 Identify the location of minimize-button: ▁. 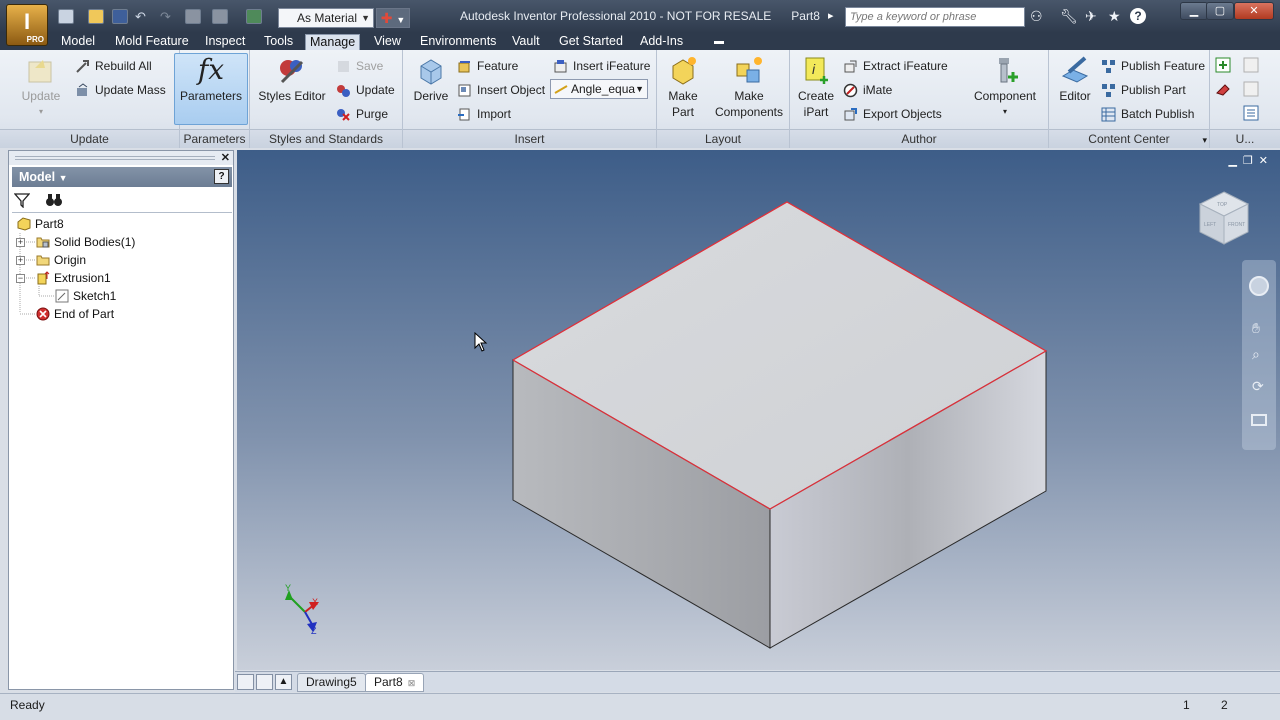
(1194, 11).